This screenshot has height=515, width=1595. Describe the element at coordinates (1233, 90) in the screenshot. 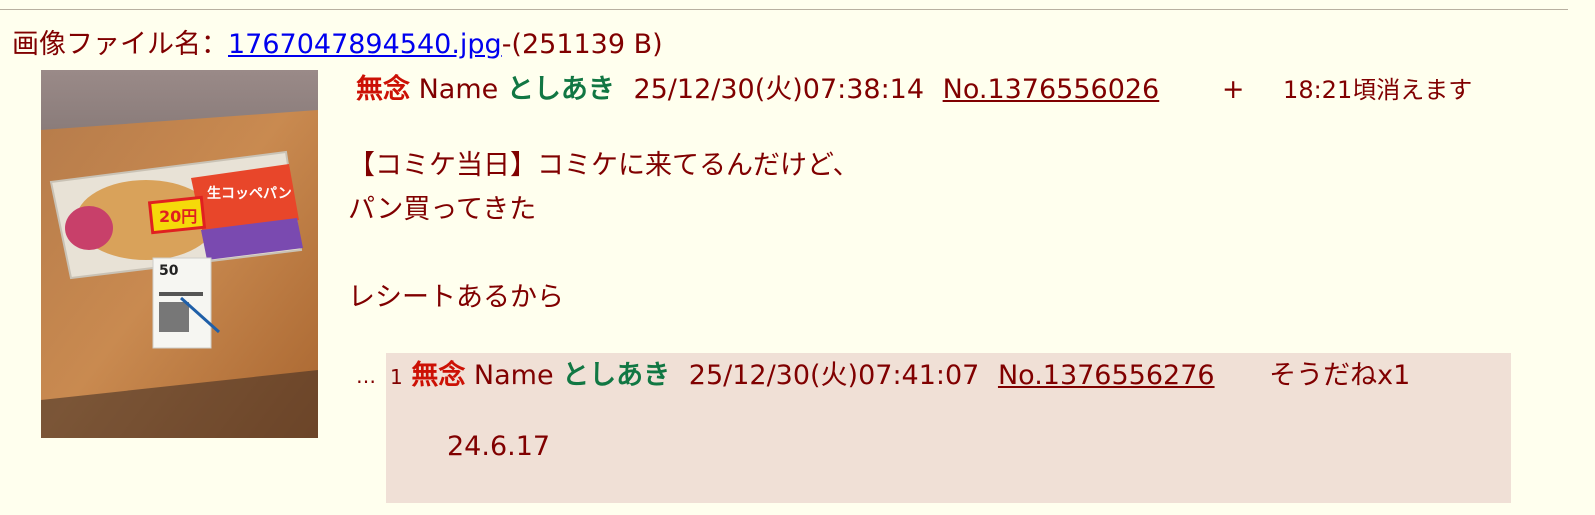

I see `plus-button: +` at that location.